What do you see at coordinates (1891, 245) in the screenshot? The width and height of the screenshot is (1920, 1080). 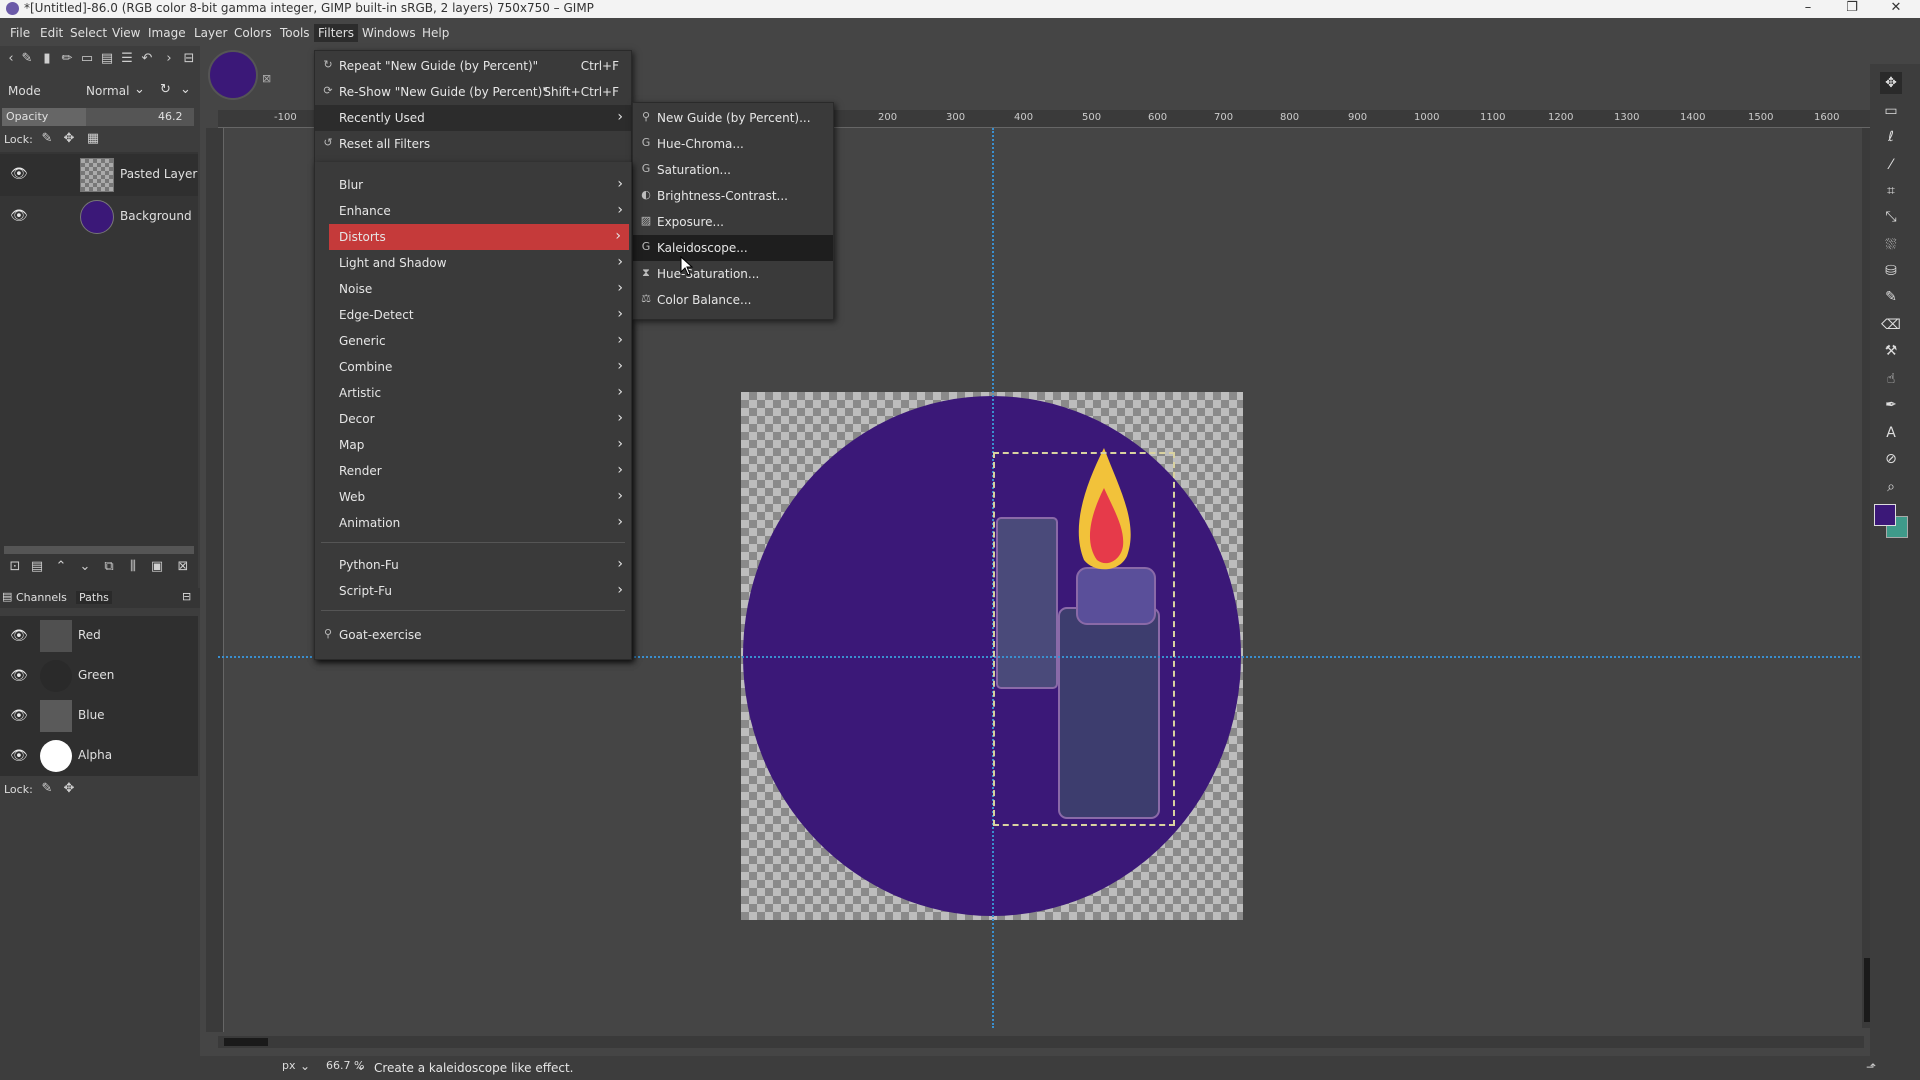 I see `warp-icon: ⛆` at bounding box center [1891, 245].